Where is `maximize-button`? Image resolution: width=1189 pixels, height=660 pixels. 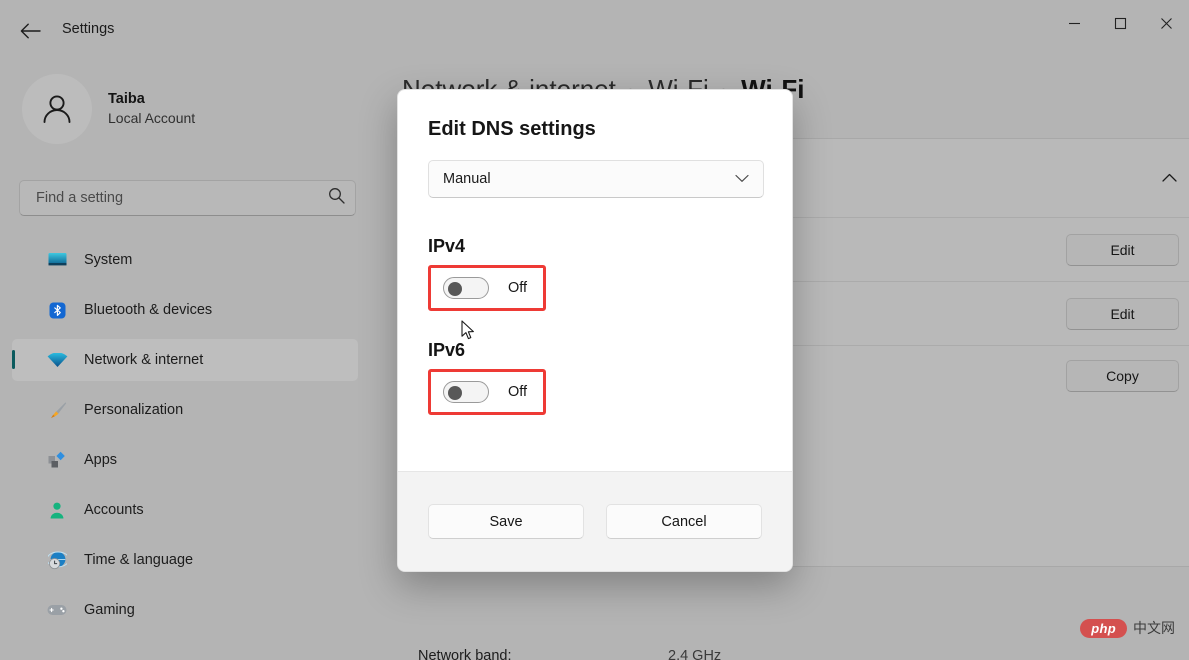 maximize-button is located at coordinates (1120, 23).